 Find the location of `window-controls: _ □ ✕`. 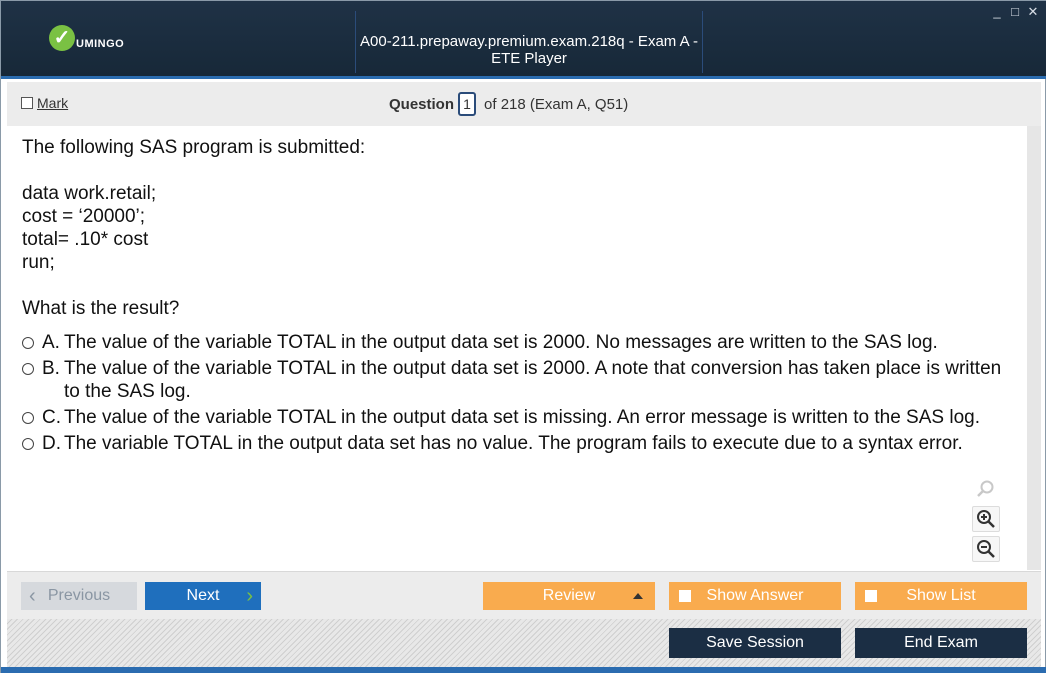

window-controls: _ □ ✕ is located at coordinates (1015, 12).